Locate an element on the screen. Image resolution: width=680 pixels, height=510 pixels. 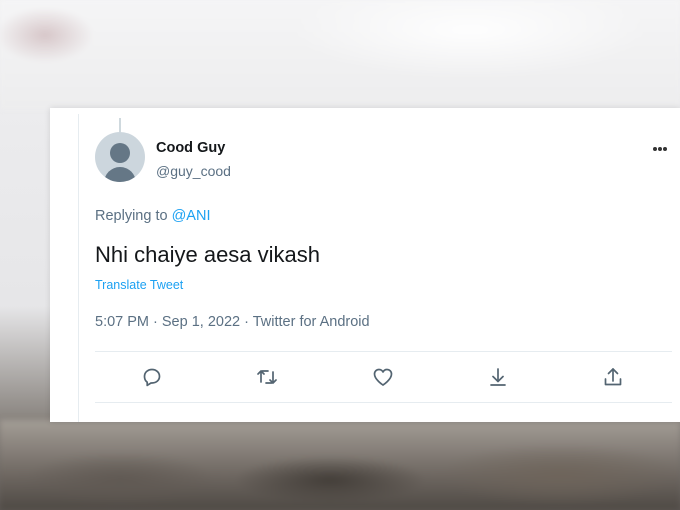
more-horizontal-icon is located at coordinates (660, 148).